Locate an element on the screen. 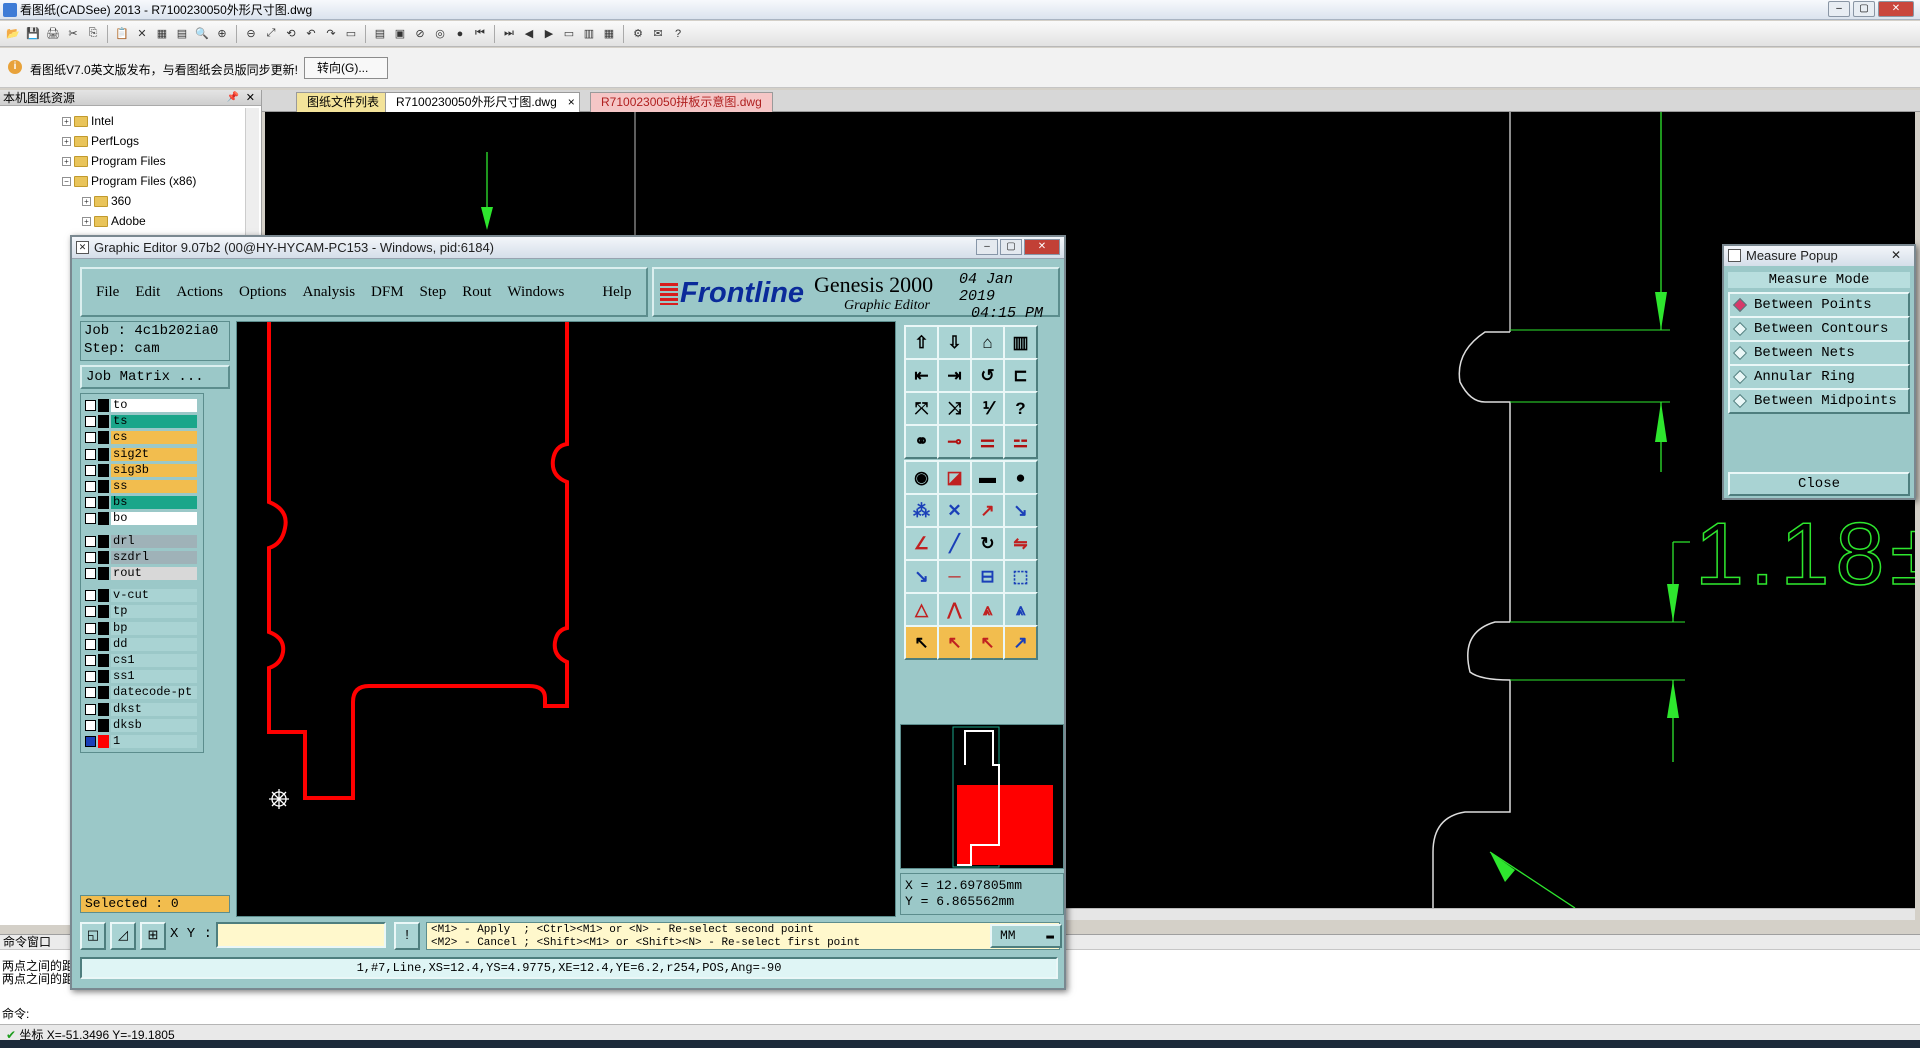 The image size is (1920, 1048). layer-name: szdrl is located at coordinates (154, 557).